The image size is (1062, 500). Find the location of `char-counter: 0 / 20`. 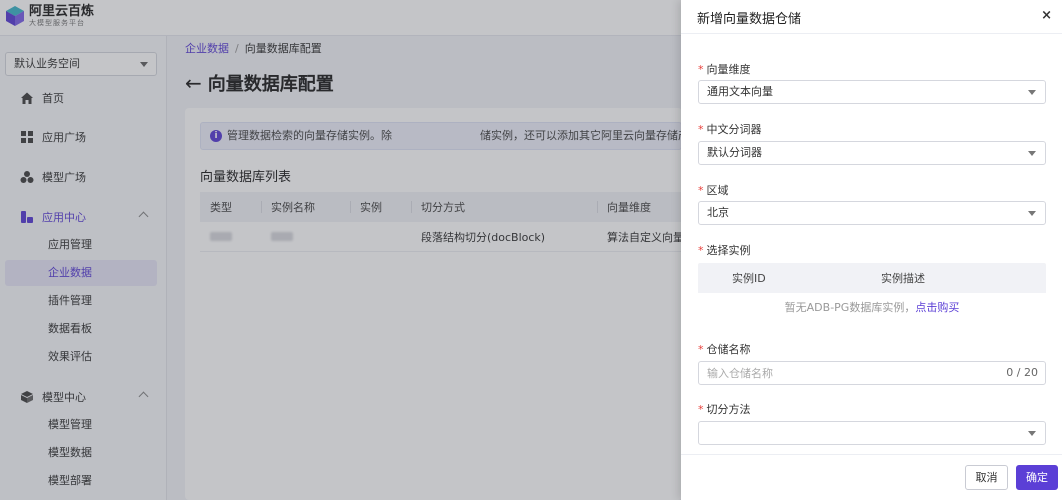

char-counter: 0 / 20 is located at coordinates (1022, 372).